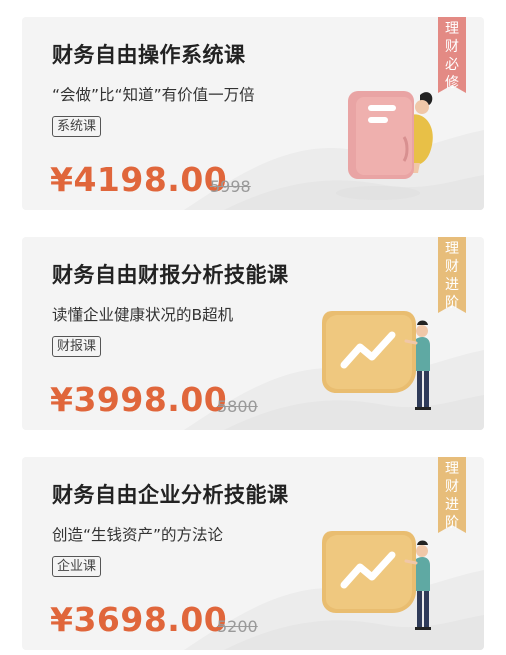  I want to click on course-title: 财务自由操作系统课, so click(149, 55).